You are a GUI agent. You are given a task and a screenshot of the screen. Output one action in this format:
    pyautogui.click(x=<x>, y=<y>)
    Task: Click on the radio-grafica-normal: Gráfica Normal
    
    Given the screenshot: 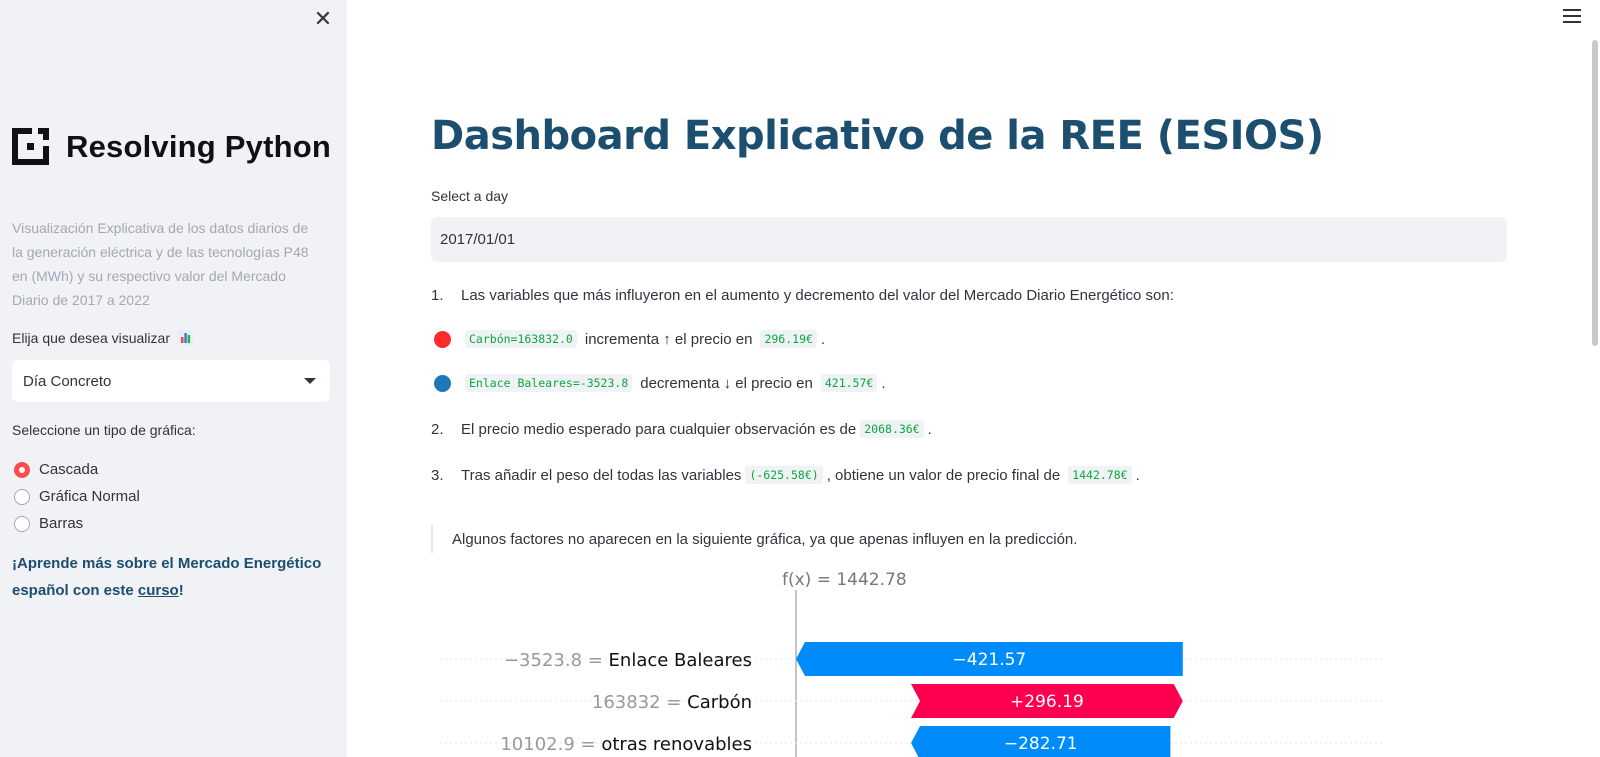 What is the action you would take?
    pyautogui.click(x=77, y=496)
    